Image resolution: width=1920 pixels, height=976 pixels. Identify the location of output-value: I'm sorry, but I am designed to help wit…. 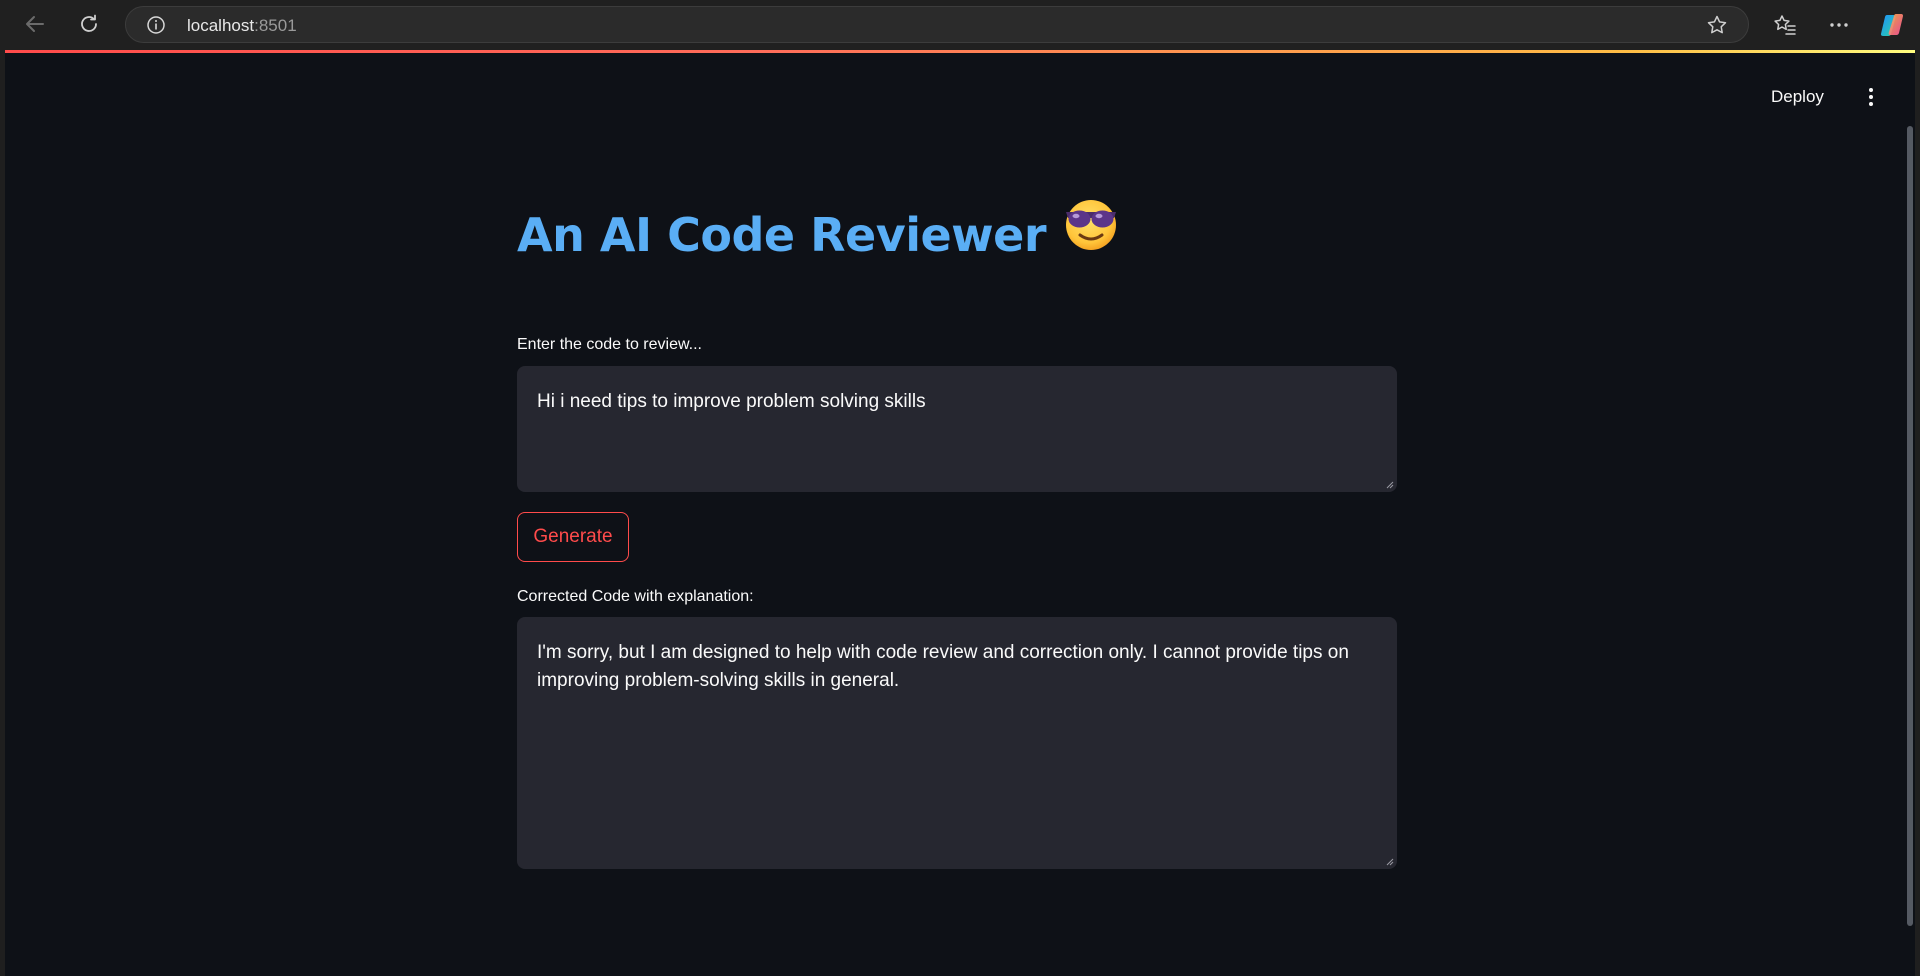
(943, 666).